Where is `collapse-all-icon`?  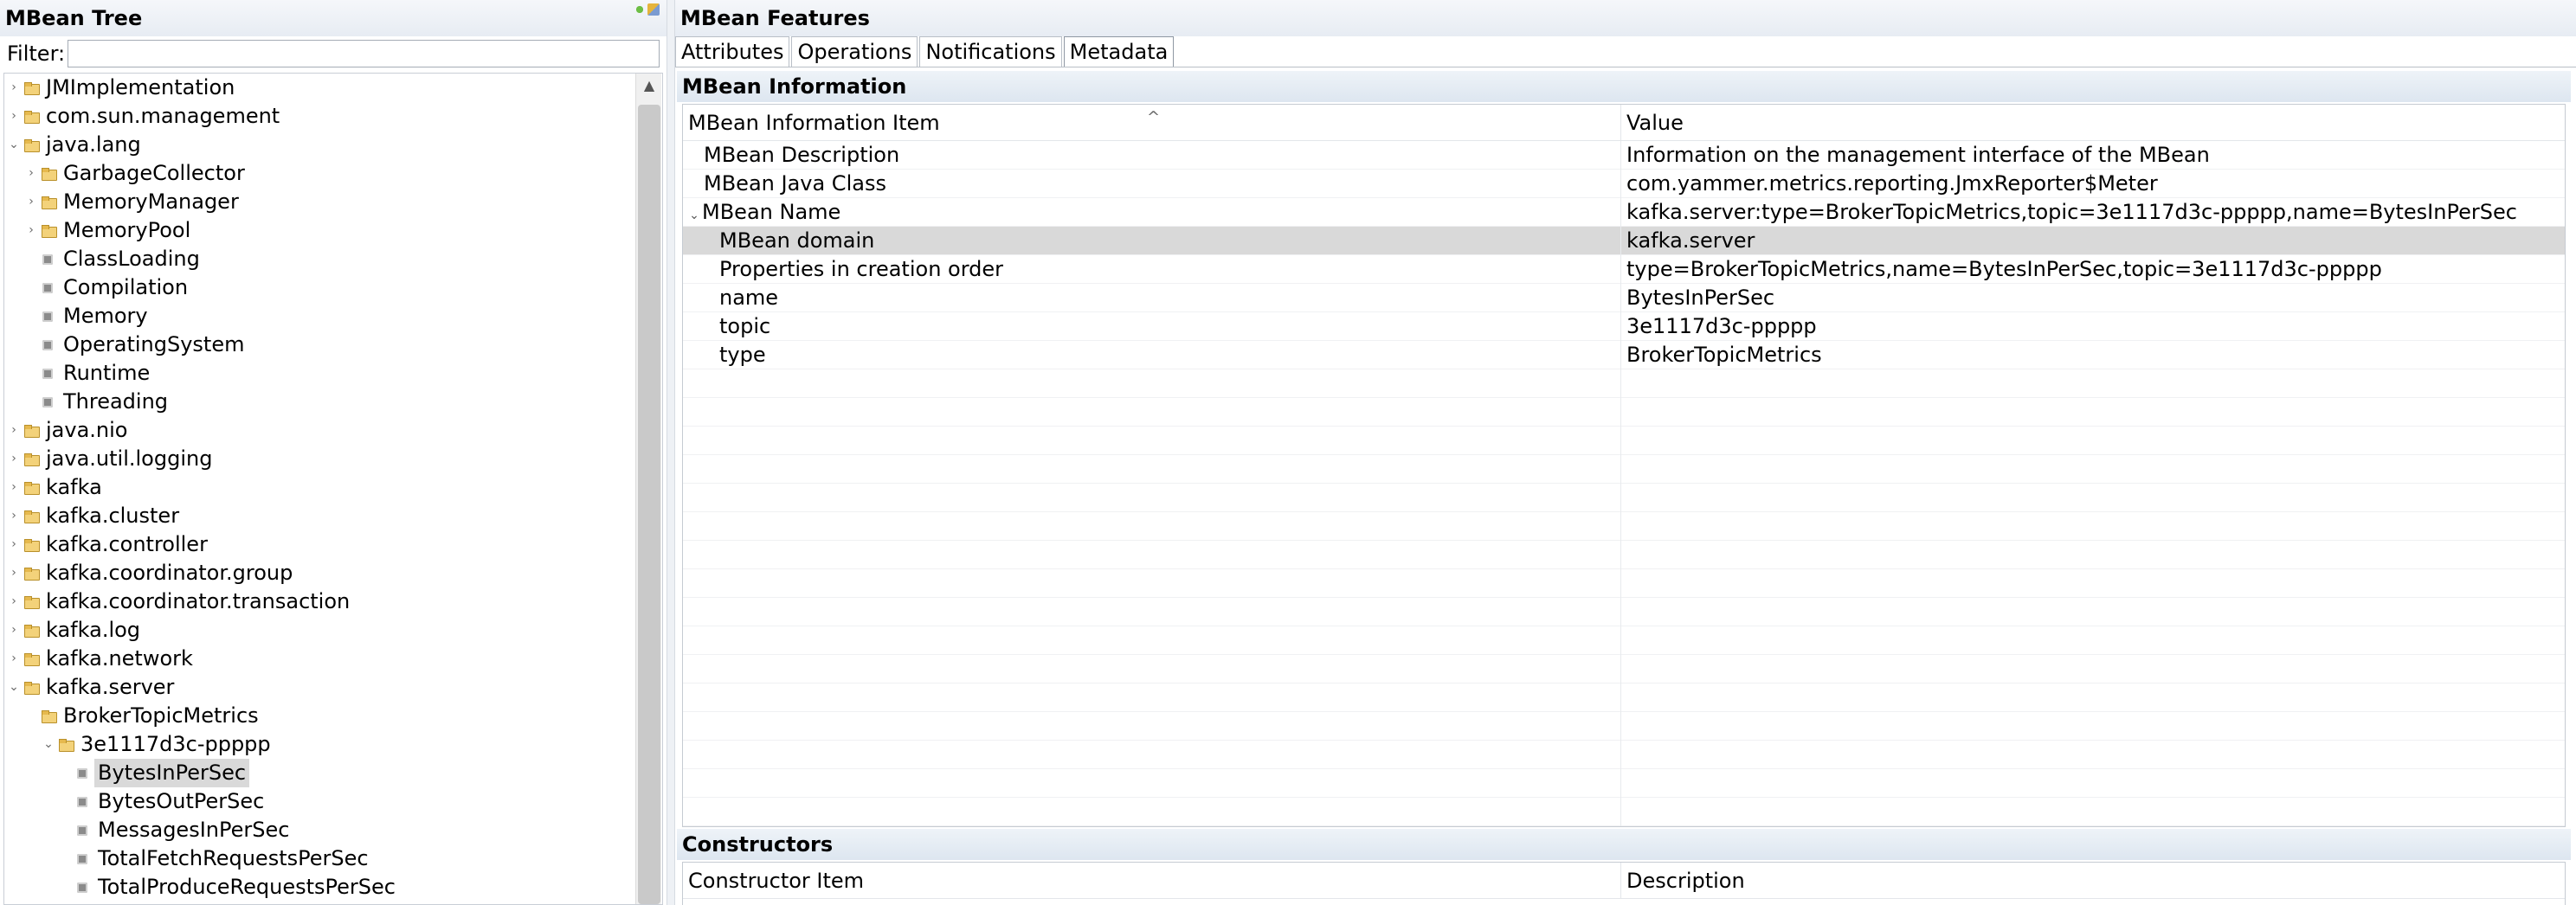
collapse-all-icon is located at coordinates (653, 9).